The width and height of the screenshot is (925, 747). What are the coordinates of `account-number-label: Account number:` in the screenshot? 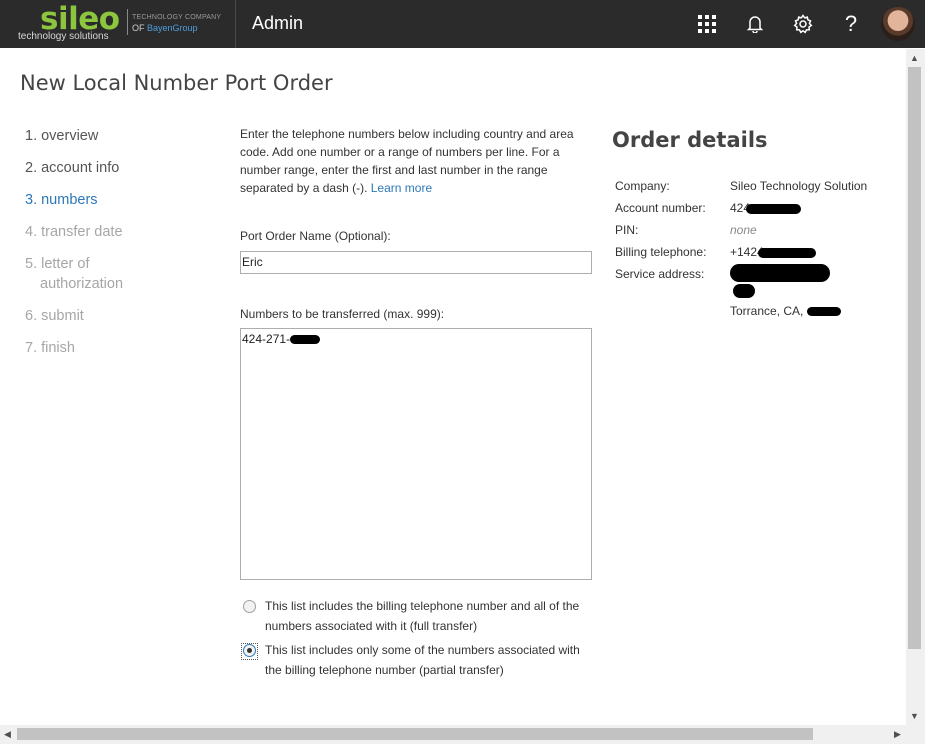 It's located at (660, 208).